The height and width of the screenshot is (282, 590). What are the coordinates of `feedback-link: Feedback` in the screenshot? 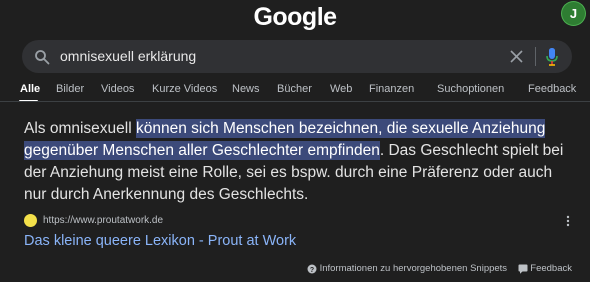 It's located at (551, 268).